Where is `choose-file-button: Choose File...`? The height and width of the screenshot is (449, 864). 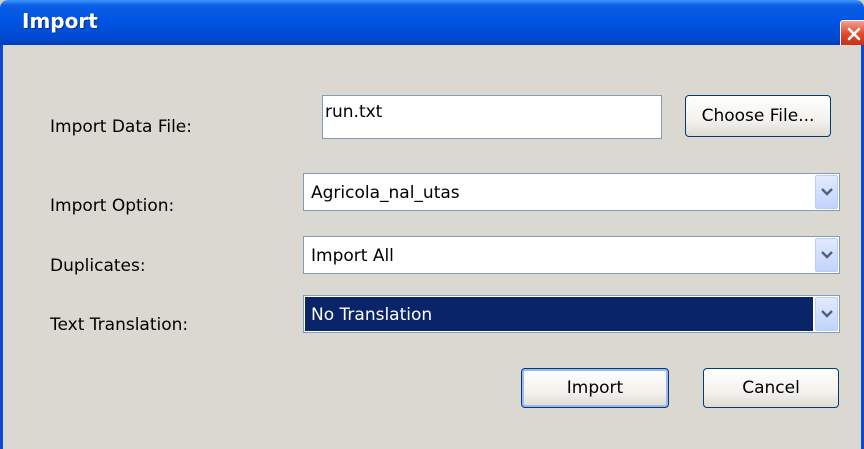
choose-file-button: Choose File... is located at coordinates (758, 116).